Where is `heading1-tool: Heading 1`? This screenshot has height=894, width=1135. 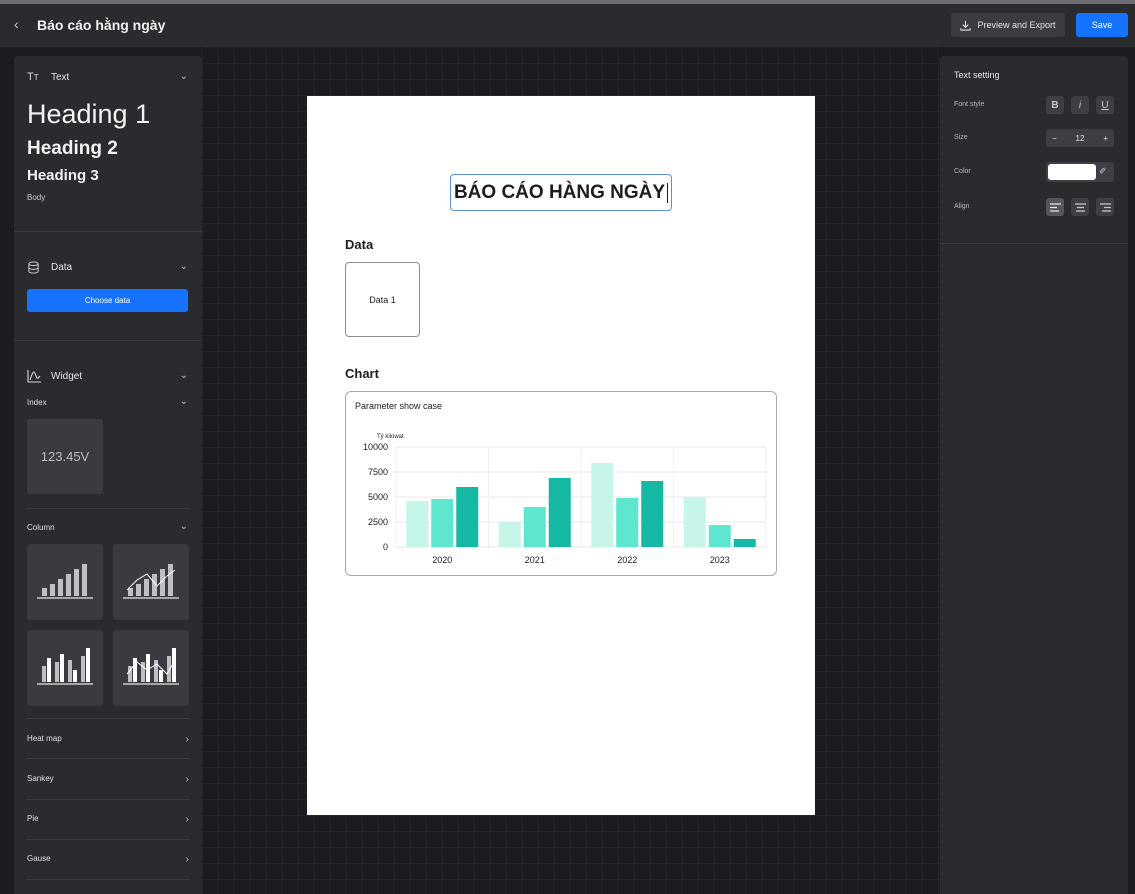
heading1-tool: Heading 1 is located at coordinates (88, 114).